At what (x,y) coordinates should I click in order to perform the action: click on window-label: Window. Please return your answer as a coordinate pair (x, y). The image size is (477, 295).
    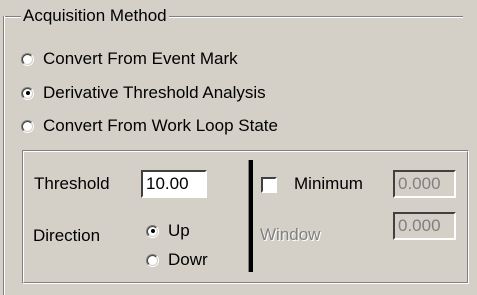
    Looking at the image, I should click on (290, 234).